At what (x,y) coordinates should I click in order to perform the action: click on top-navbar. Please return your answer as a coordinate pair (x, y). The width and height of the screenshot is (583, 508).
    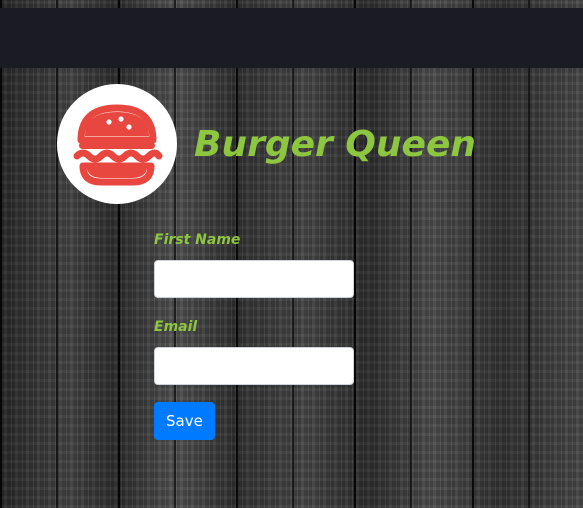
    Looking at the image, I should click on (291, 38).